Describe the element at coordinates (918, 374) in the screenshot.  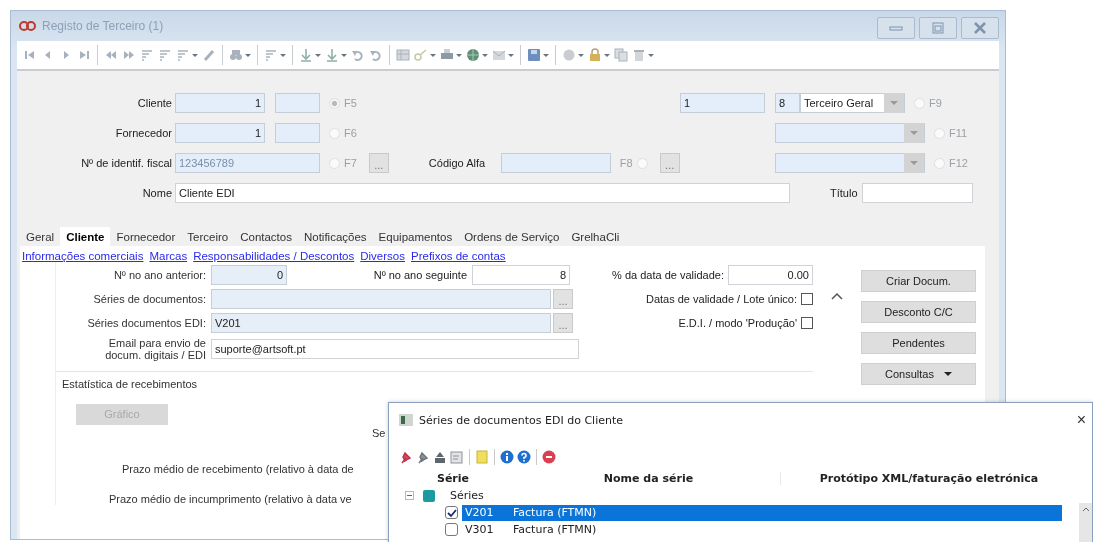
I see `action-button: Consultas` at that location.